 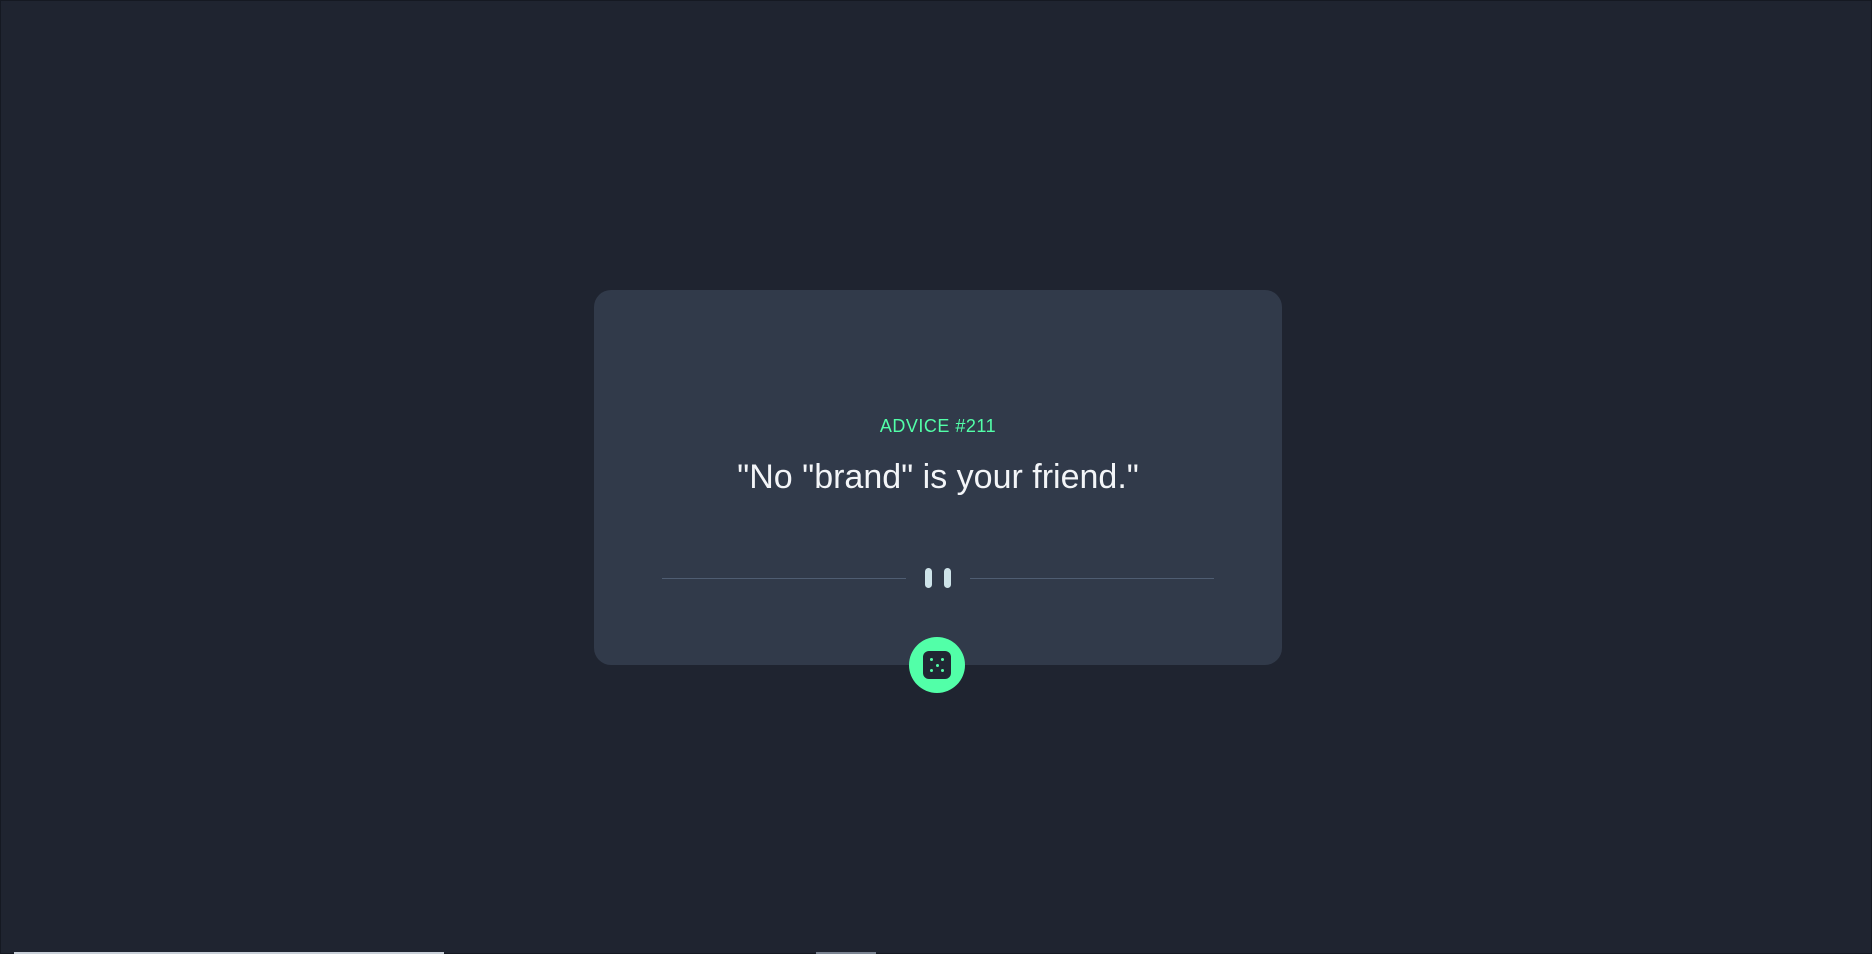 I want to click on pause-bar-right, so click(x=947, y=578).